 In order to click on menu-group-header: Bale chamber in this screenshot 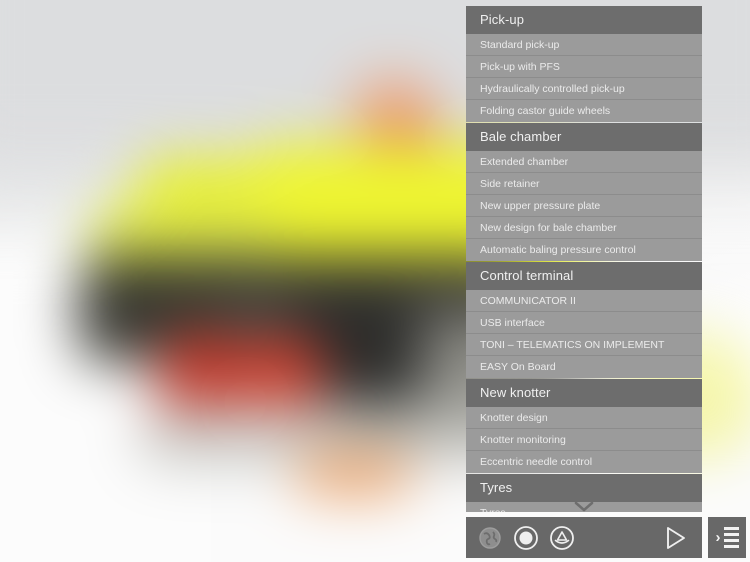, I will do `click(584, 137)`.